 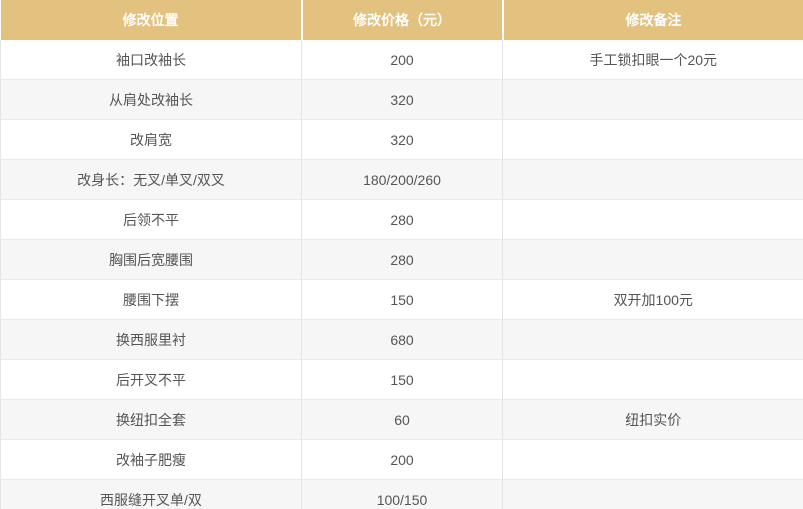 What do you see at coordinates (151, 379) in the screenshot?
I see `cell-position: 后开叉不平` at bounding box center [151, 379].